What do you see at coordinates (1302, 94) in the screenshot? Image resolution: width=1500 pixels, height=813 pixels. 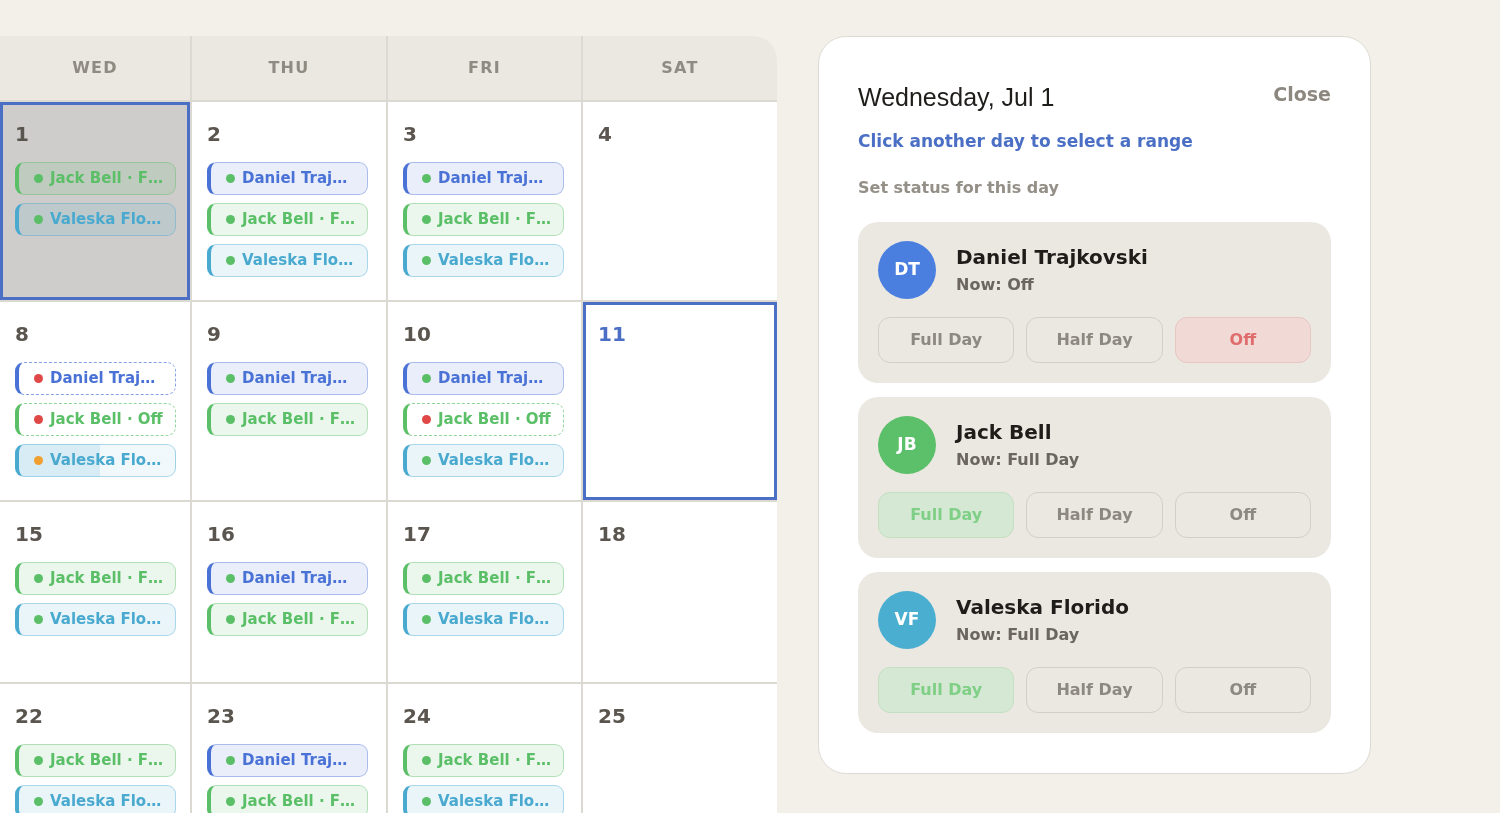 I see `close-button: Close` at bounding box center [1302, 94].